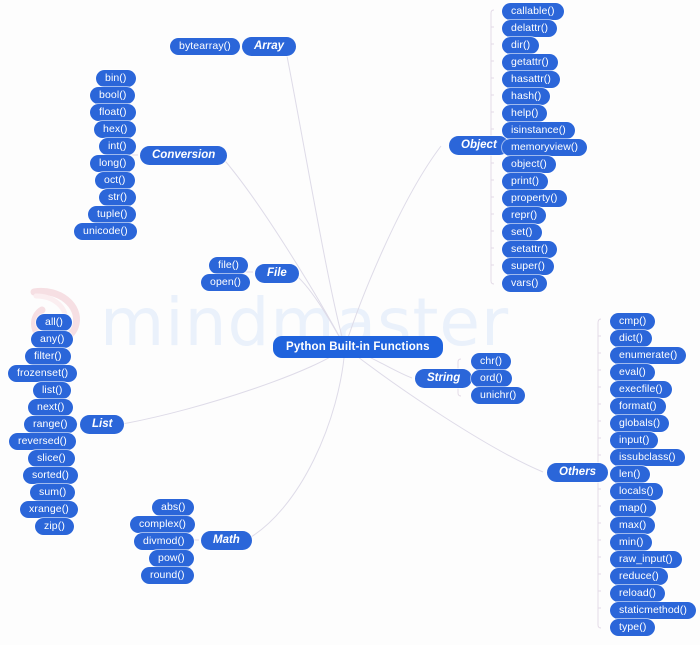 The width and height of the screenshot is (700, 645). I want to click on node-complex: complex(), so click(162, 524).